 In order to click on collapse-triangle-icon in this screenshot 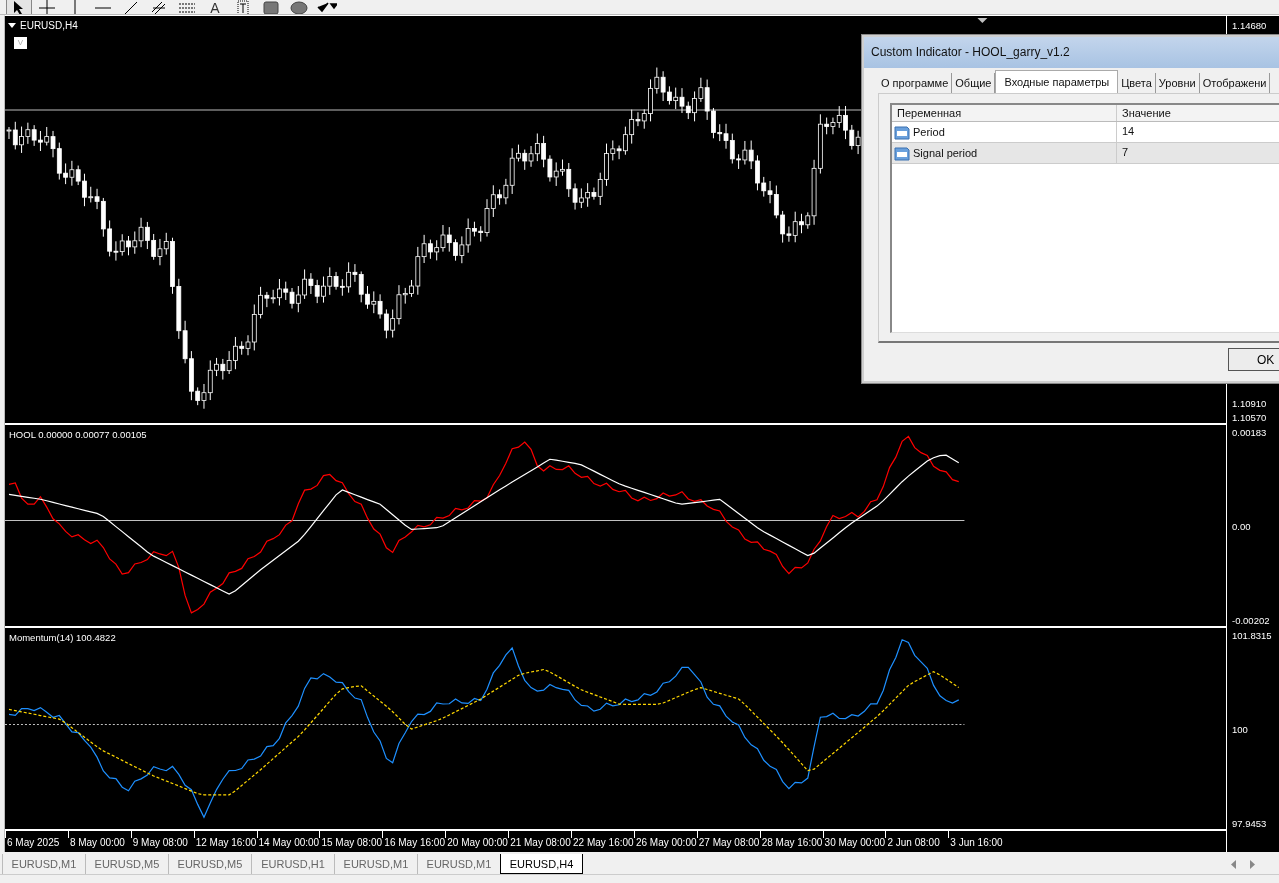, I will do `click(12, 25)`.